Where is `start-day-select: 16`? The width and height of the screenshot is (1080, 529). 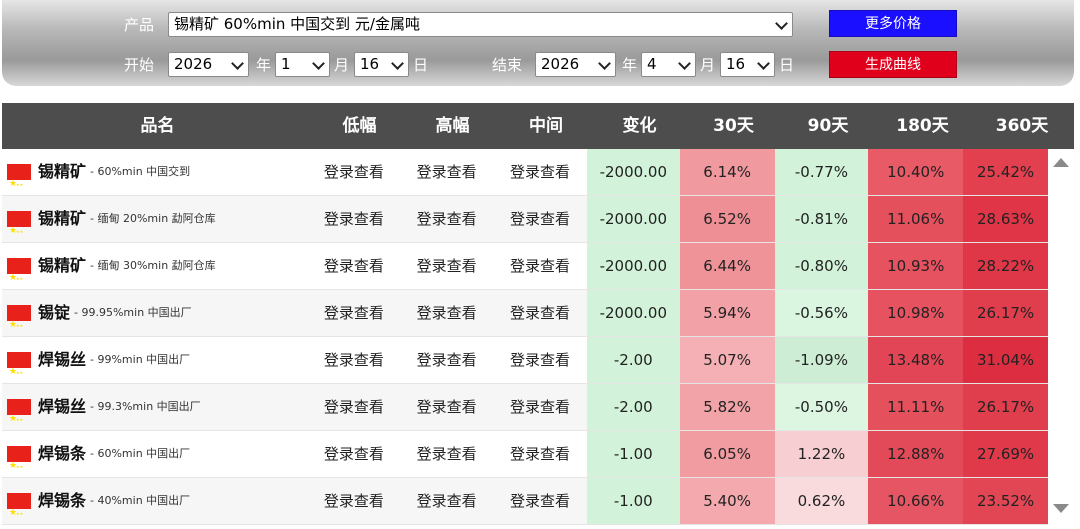 start-day-select: 16 is located at coordinates (381, 64).